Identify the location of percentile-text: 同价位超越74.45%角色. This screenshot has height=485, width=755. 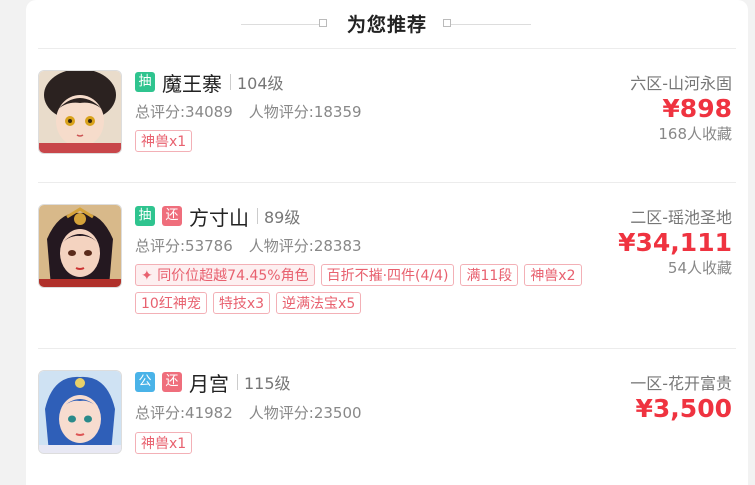
(233, 276).